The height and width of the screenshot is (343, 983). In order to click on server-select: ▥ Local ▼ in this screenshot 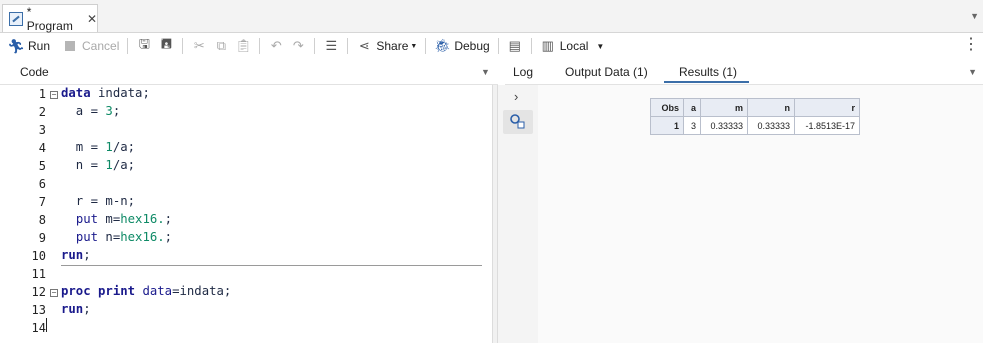, I will do `click(572, 46)`.